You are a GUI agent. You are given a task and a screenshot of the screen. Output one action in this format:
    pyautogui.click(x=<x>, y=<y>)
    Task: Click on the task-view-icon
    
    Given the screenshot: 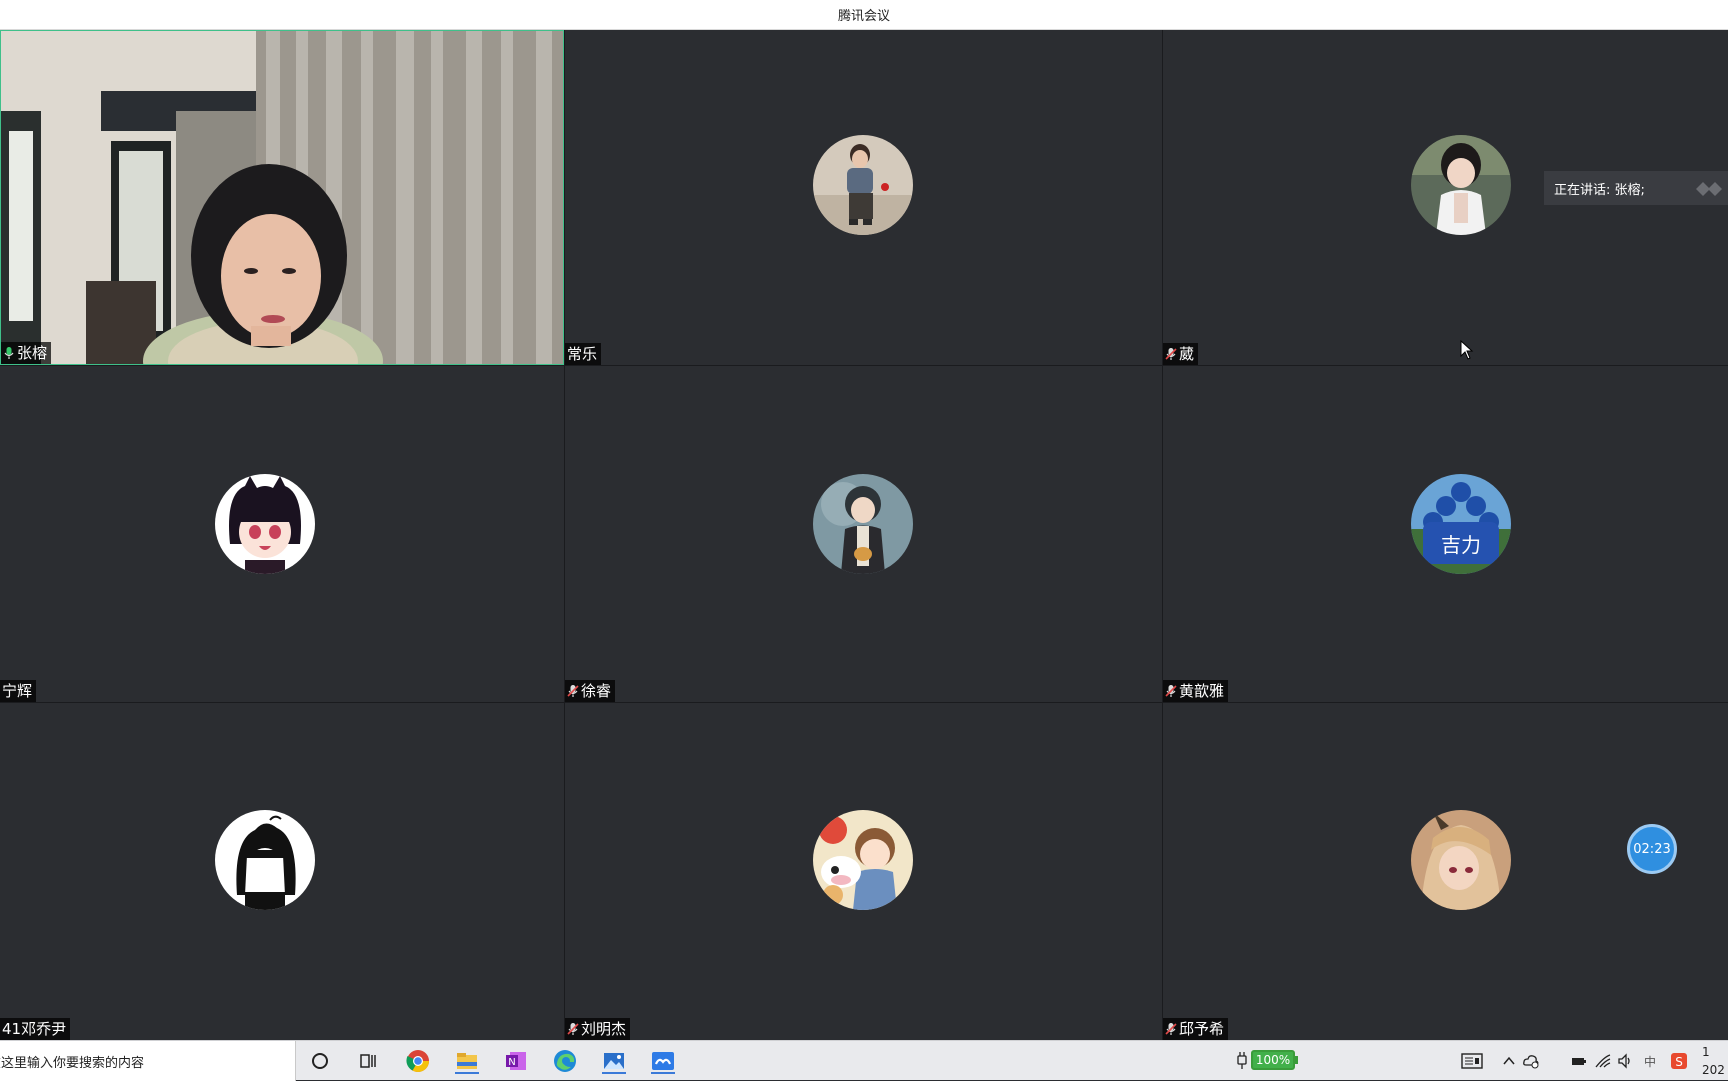 What is the action you would take?
    pyautogui.click(x=368, y=1061)
    